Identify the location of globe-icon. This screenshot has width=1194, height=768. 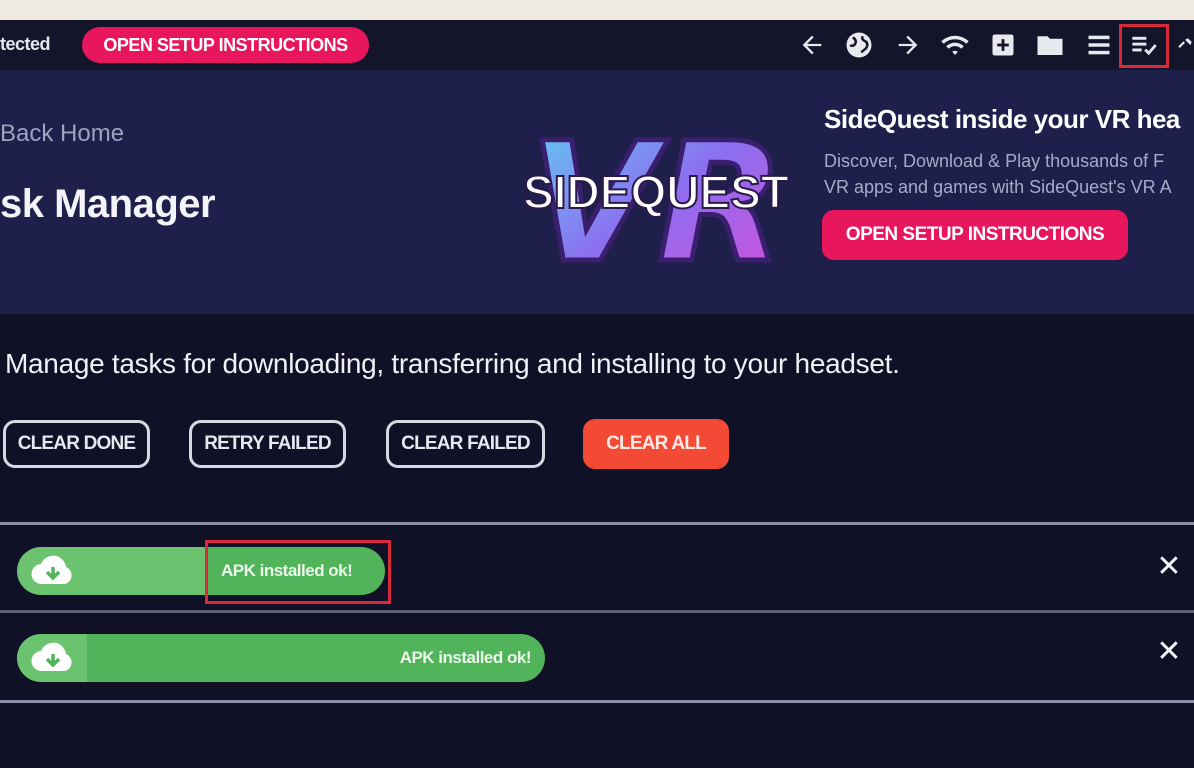
(859, 45).